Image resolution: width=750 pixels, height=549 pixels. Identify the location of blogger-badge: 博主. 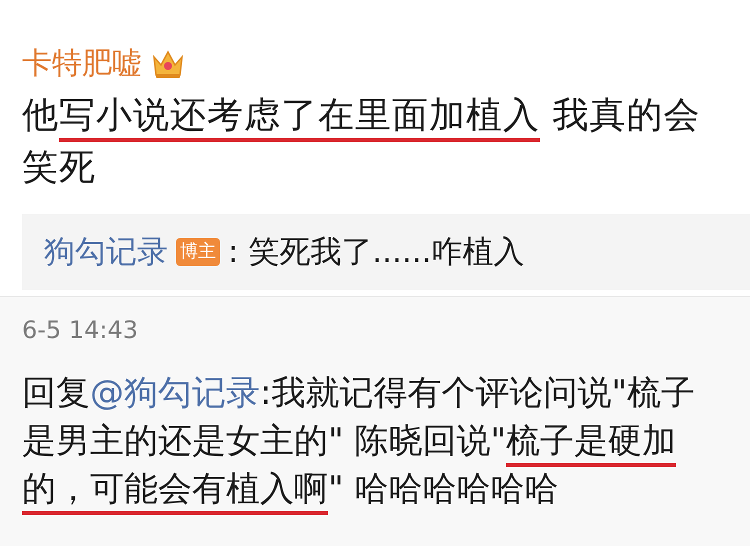
(198, 252).